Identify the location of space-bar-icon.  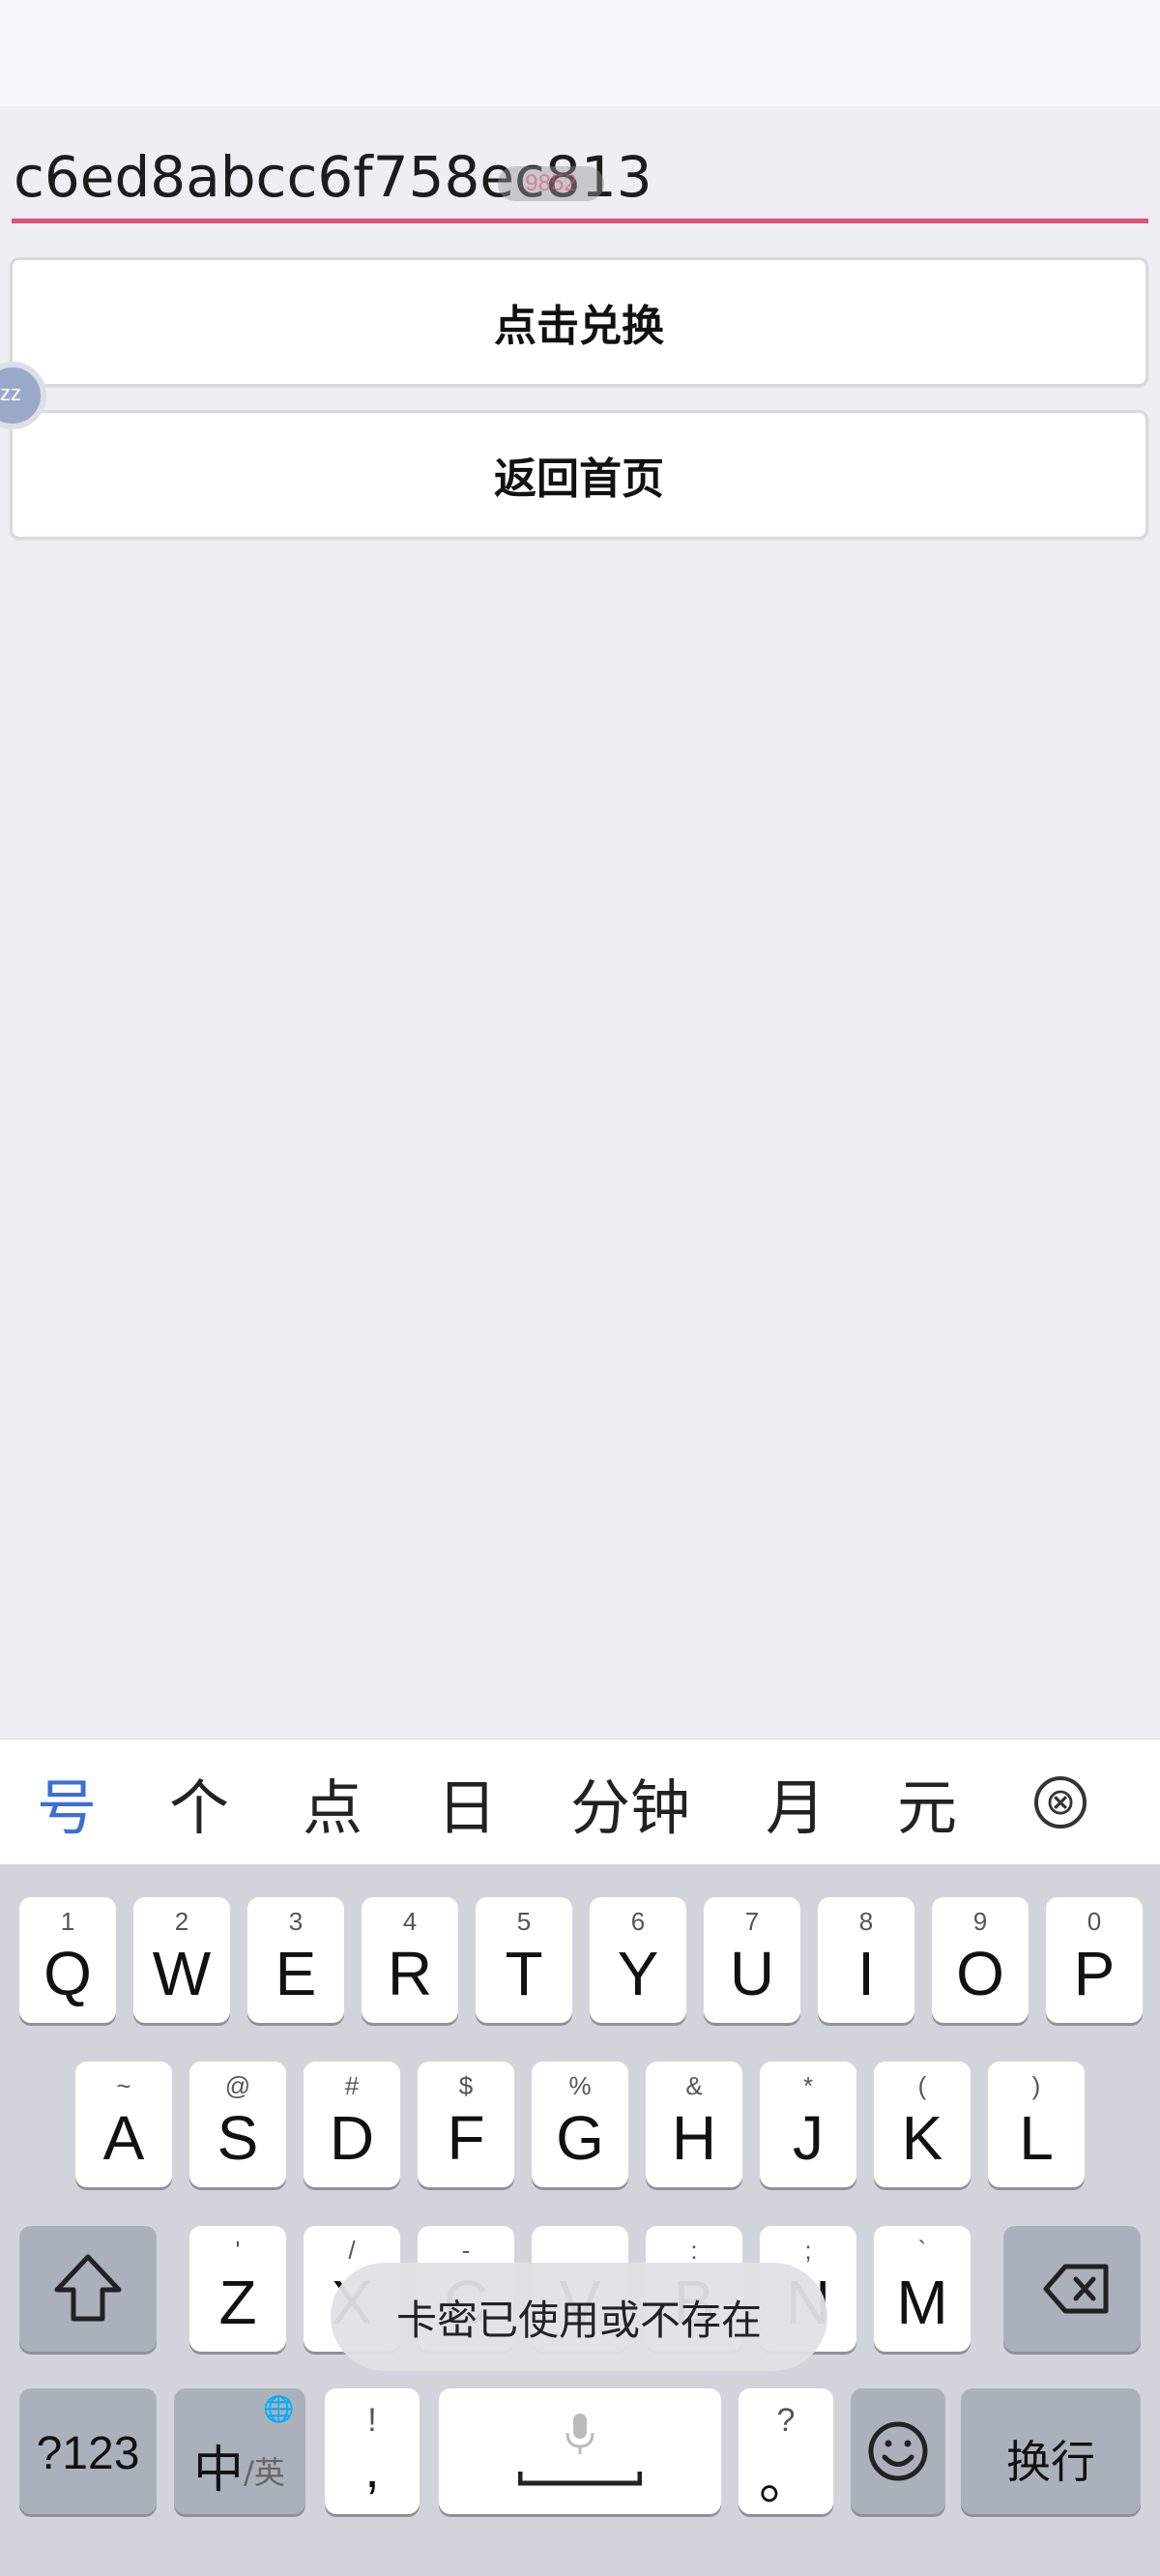
(580, 2479).